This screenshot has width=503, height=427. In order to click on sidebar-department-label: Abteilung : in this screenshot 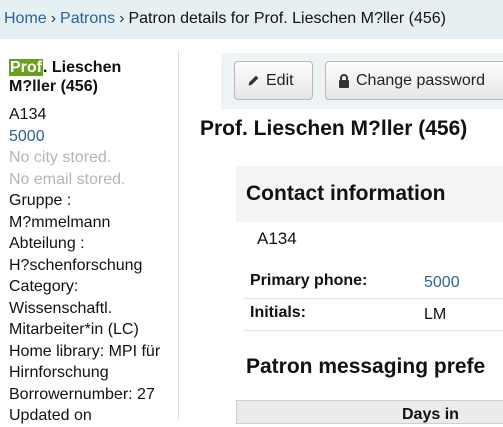, I will do `click(47, 243)`.